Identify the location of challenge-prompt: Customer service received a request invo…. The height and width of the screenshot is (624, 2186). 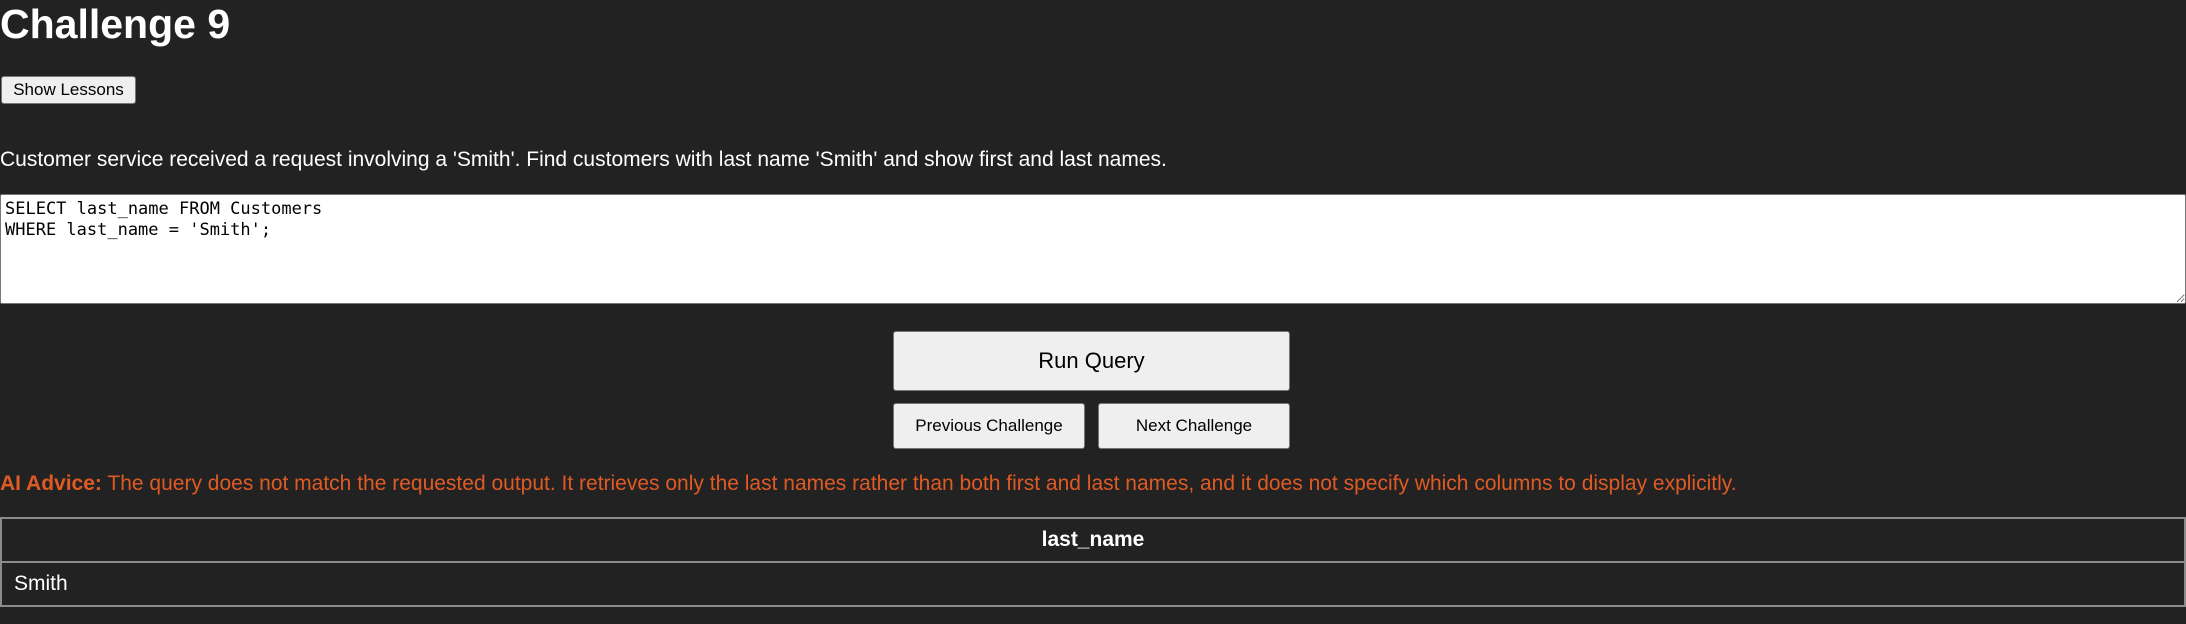
(583, 159).